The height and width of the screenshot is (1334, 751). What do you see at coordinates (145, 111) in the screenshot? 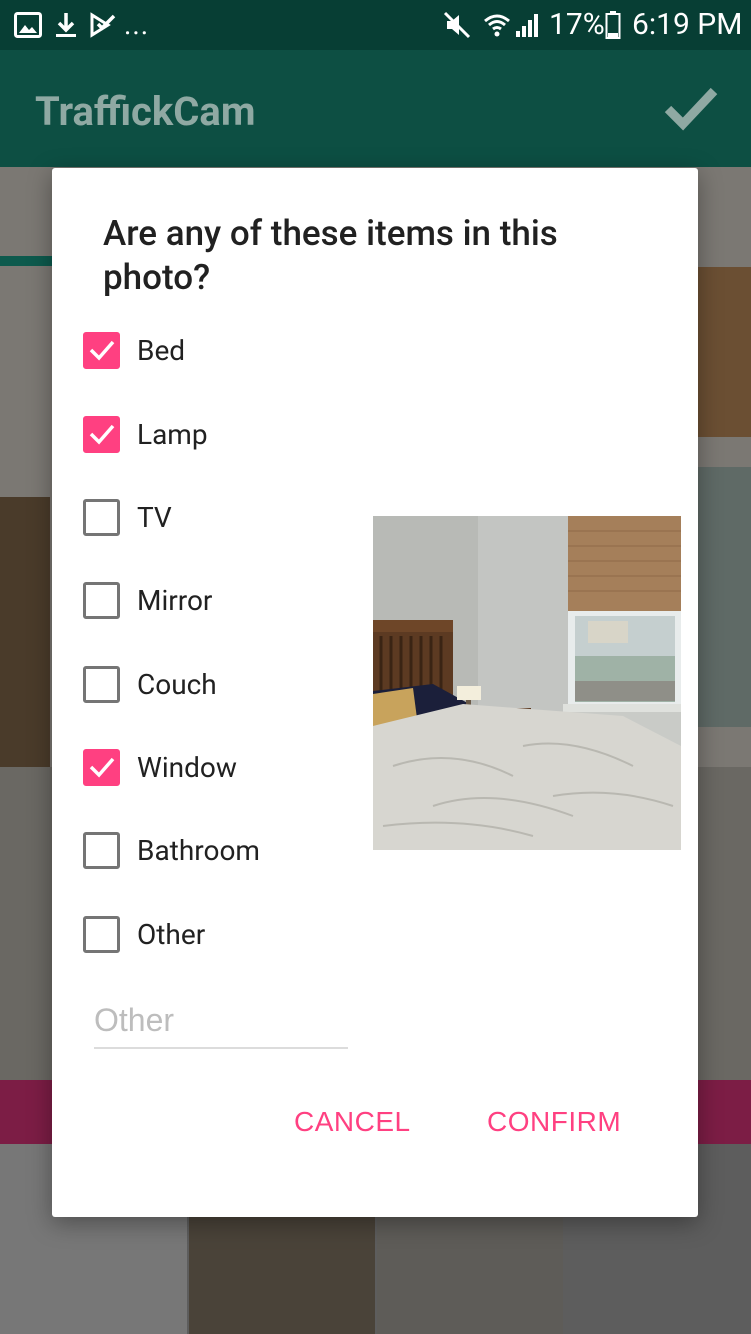
I see `app-title: TraffickCam` at bounding box center [145, 111].